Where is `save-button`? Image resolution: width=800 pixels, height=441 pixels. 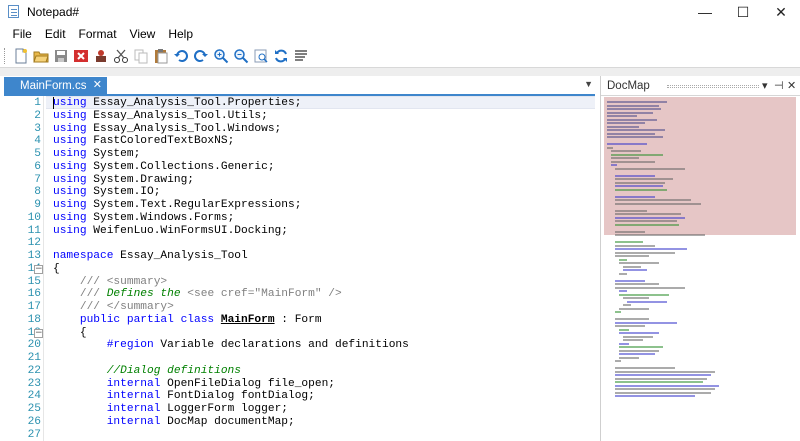 save-button is located at coordinates (61, 56).